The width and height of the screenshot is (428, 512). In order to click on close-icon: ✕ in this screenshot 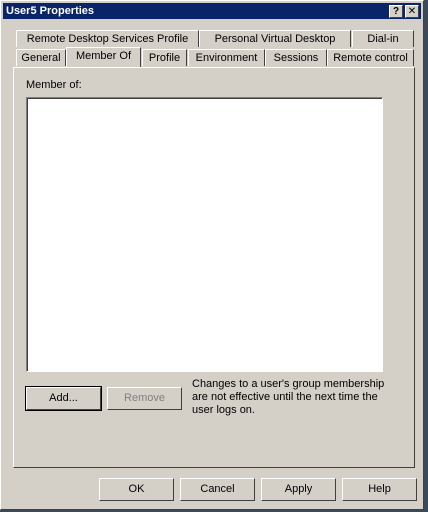, I will do `click(412, 11)`.